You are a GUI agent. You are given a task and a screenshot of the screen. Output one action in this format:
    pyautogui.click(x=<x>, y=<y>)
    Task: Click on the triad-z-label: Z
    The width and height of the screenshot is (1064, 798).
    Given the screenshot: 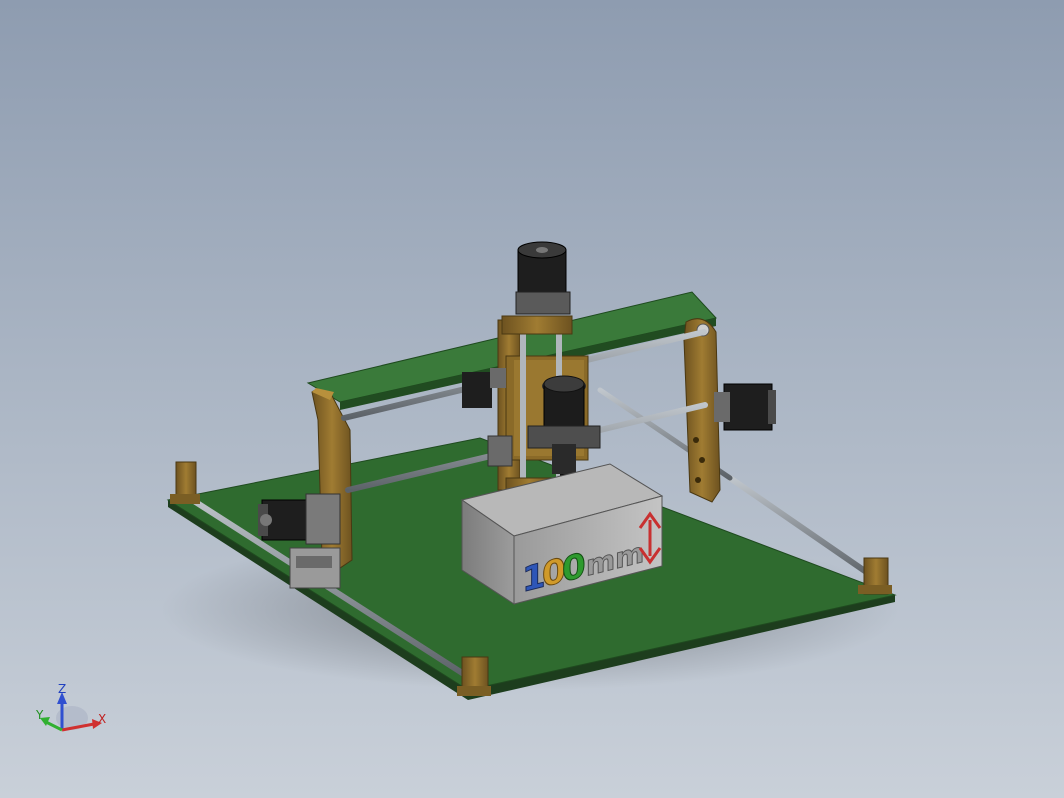 What is the action you would take?
    pyautogui.click(x=62, y=689)
    